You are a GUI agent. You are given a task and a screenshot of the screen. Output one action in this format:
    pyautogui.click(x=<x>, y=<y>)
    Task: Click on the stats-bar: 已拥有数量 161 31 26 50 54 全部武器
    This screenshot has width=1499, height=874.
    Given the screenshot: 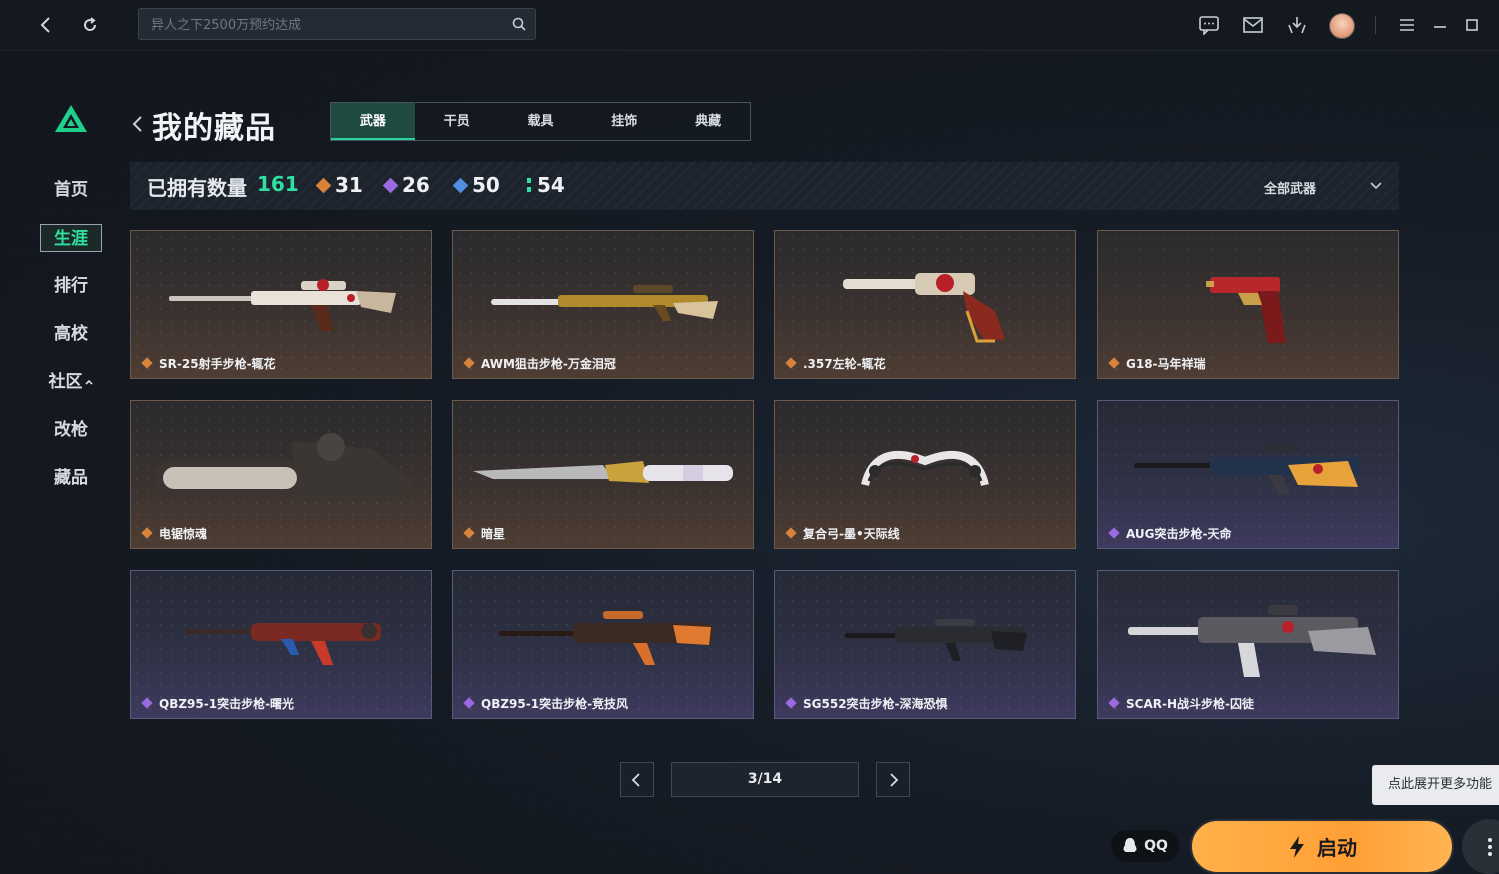 What is the action you would take?
    pyautogui.click(x=764, y=186)
    